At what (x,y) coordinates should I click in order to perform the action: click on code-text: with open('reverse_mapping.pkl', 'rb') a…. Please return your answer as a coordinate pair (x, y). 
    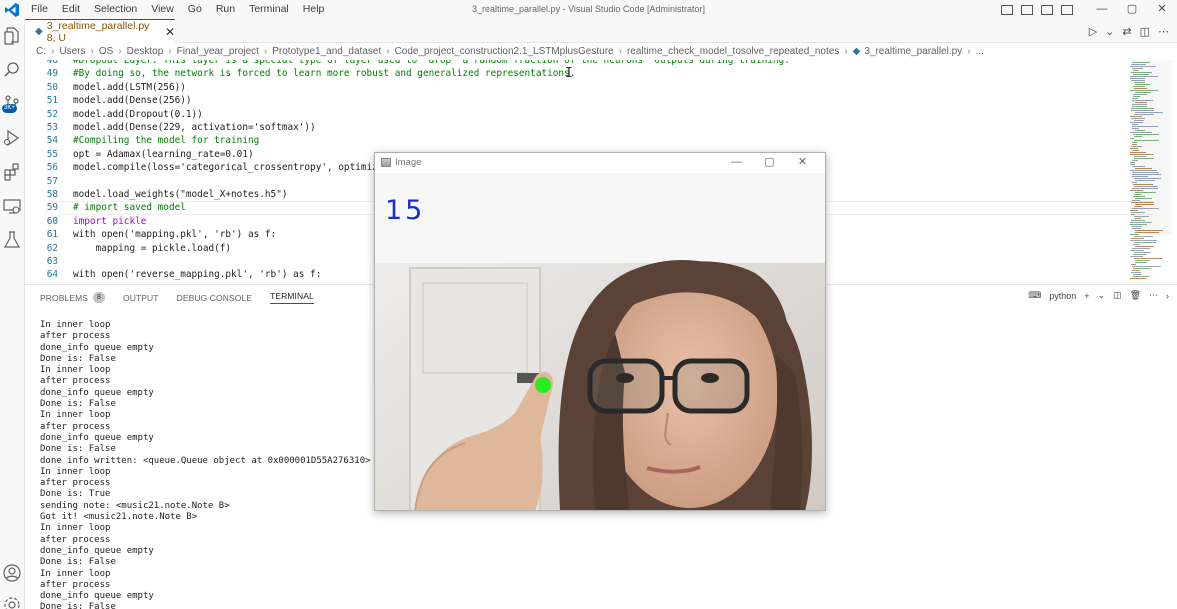
    Looking at the image, I should click on (197, 275).